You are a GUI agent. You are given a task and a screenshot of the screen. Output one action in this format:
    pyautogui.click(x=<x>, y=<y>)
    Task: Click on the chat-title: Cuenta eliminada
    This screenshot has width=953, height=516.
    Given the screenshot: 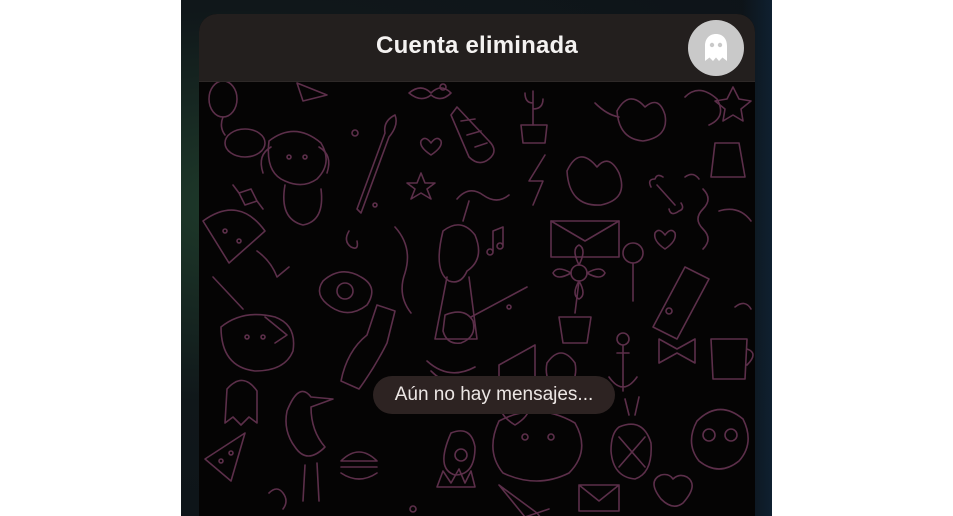 What is the action you would take?
    pyautogui.click(x=477, y=46)
    